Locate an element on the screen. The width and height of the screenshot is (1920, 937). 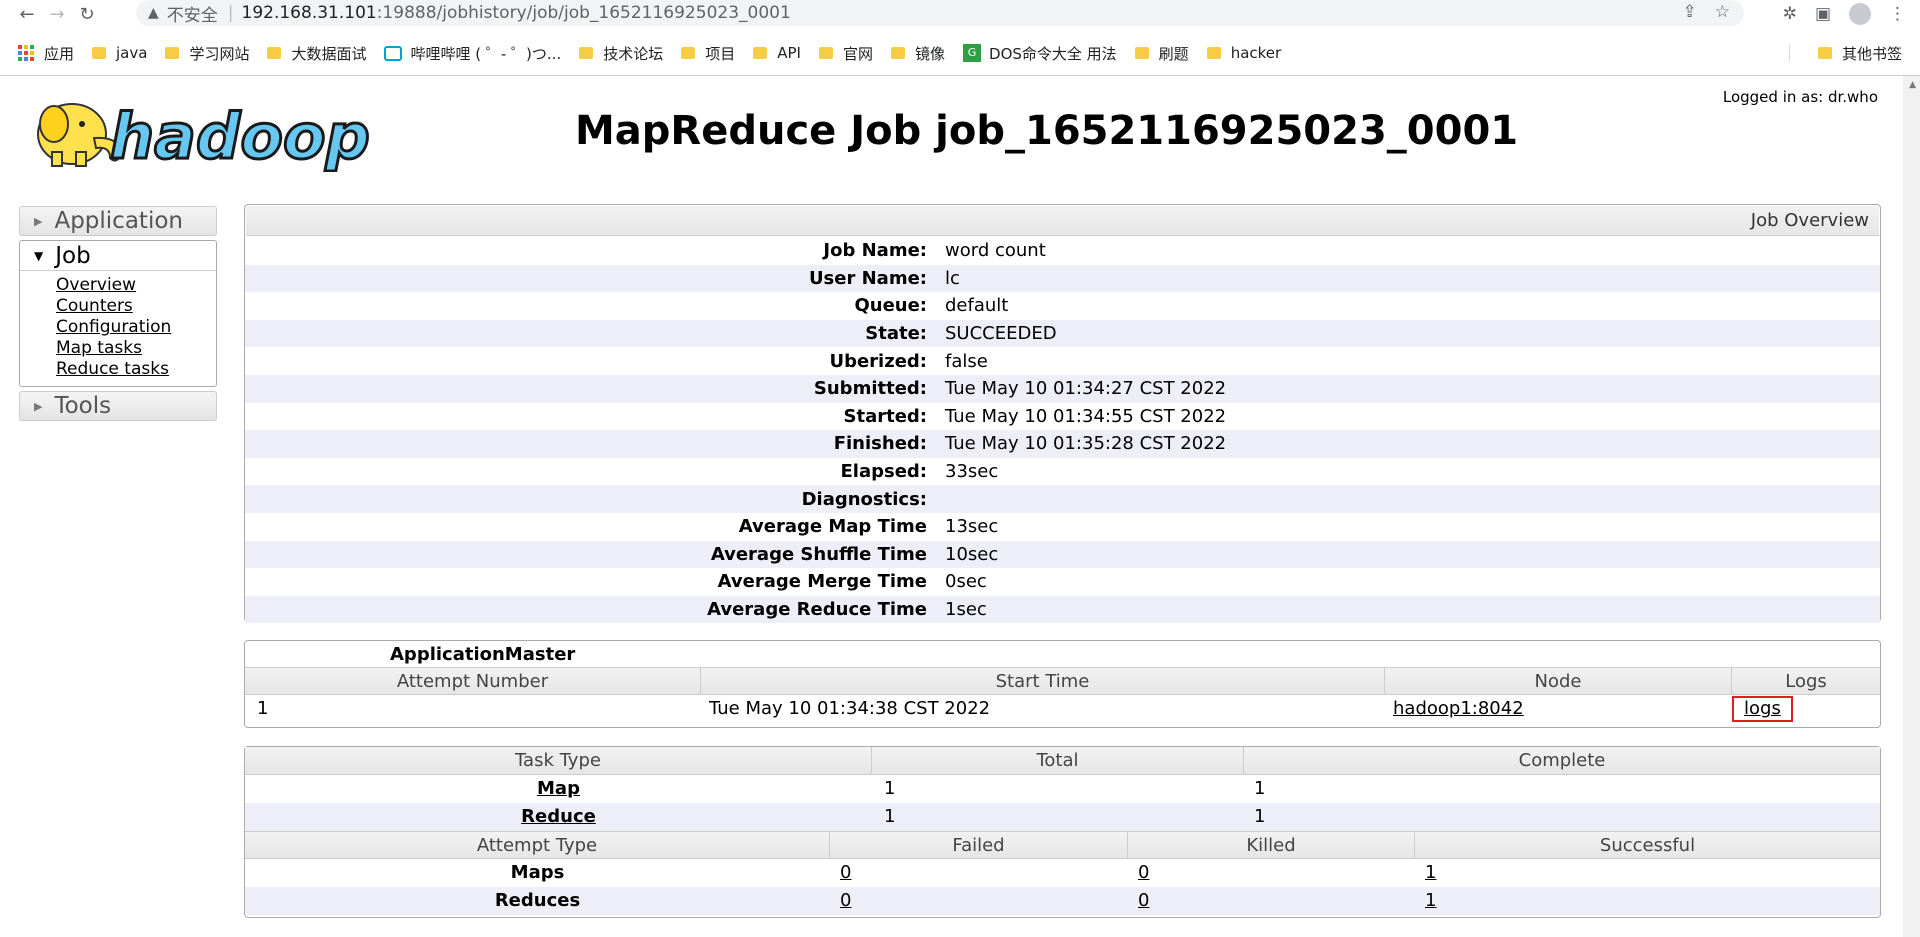
row-value: false is located at coordinates (966, 361).